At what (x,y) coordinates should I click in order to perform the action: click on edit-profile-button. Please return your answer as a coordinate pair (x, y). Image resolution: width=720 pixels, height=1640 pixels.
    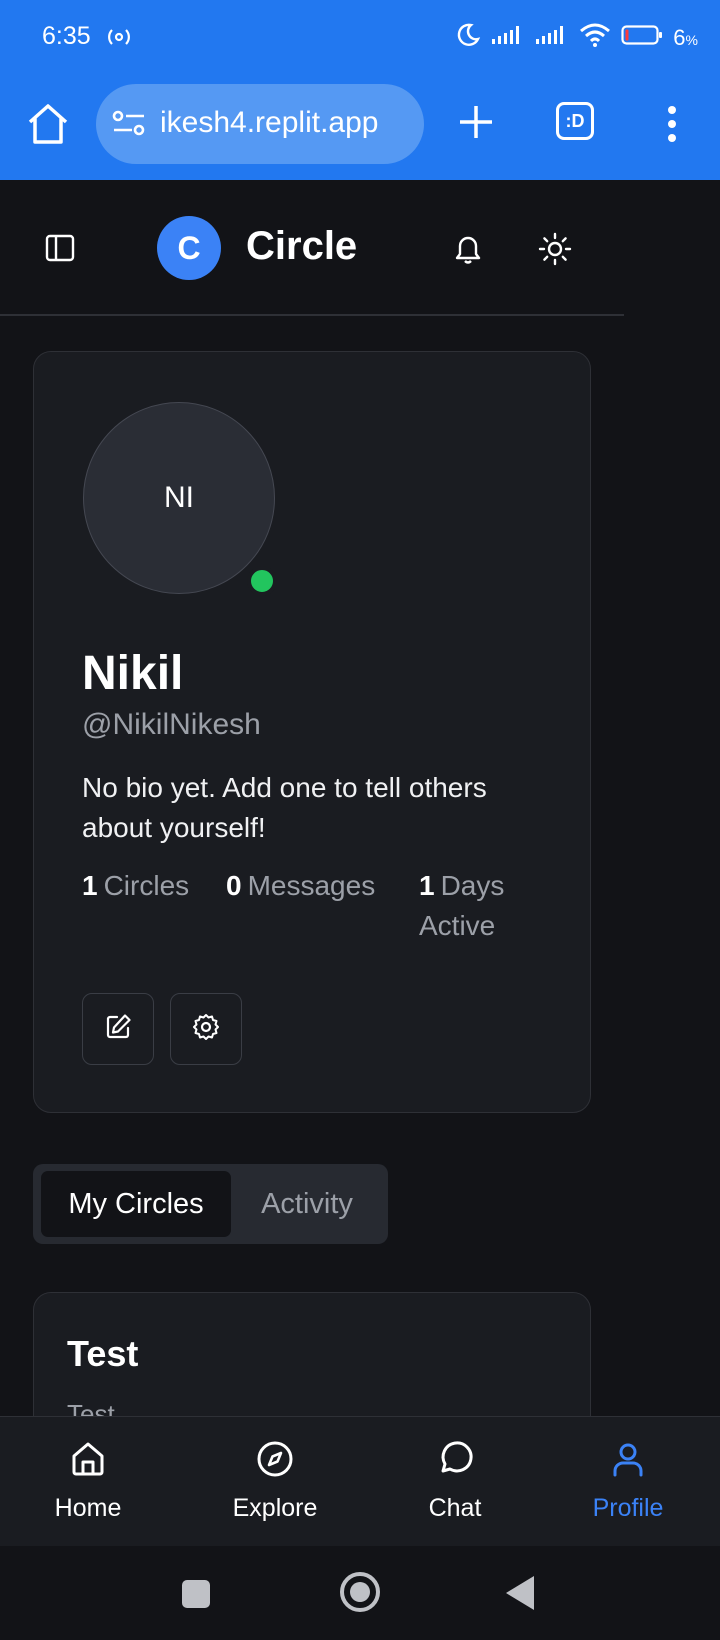
    Looking at the image, I should click on (118, 1029).